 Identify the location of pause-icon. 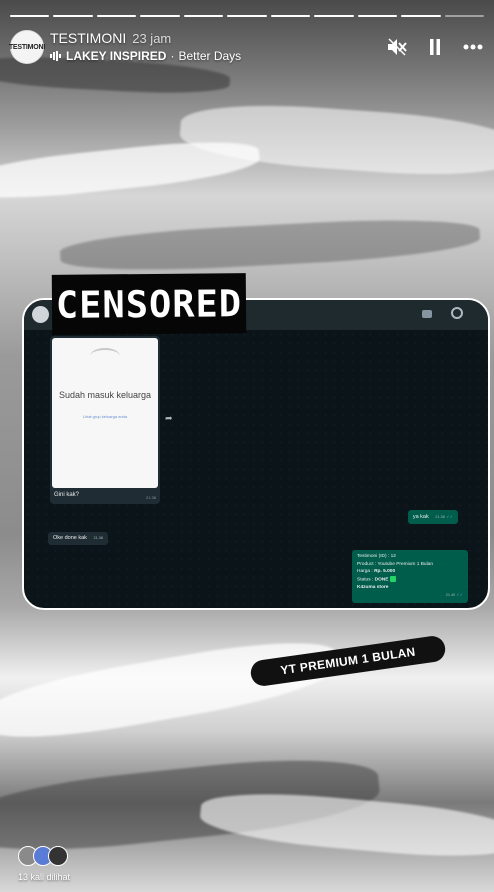
(435, 47).